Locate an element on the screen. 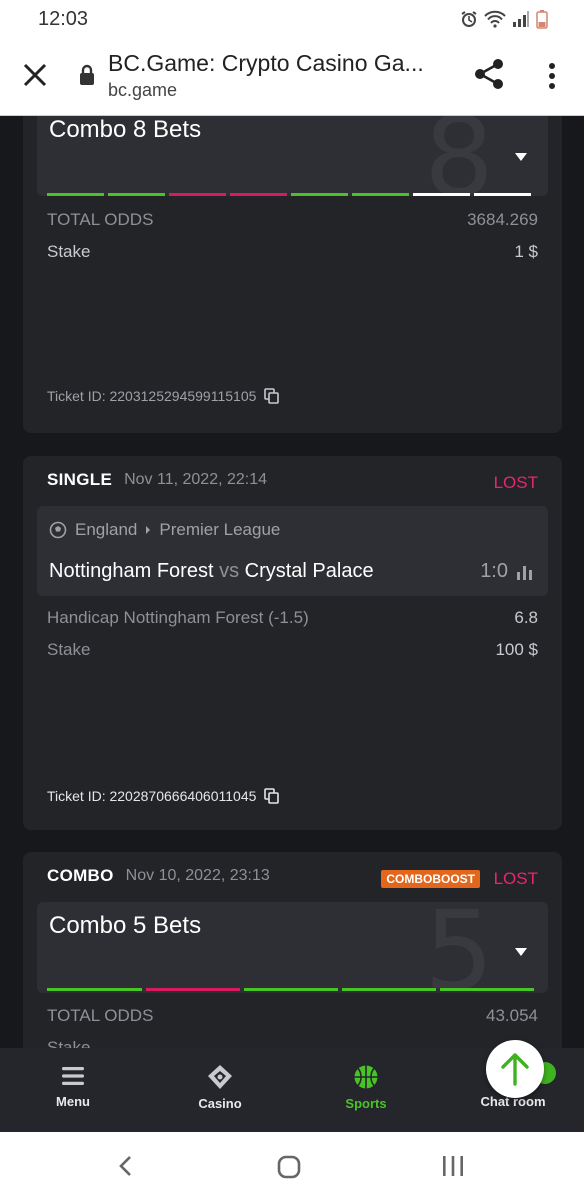 This screenshot has width=584, height=1200. soccer-ball-icon is located at coordinates (58, 530).